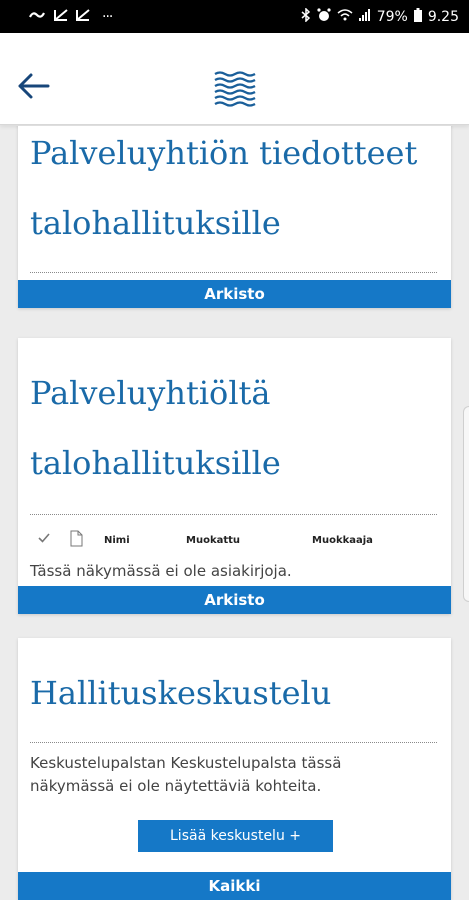  What do you see at coordinates (186, 763) in the screenshot?
I see `empty-message: Keskustelupalstan Keskustelupalsta tässä` at bounding box center [186, 763].